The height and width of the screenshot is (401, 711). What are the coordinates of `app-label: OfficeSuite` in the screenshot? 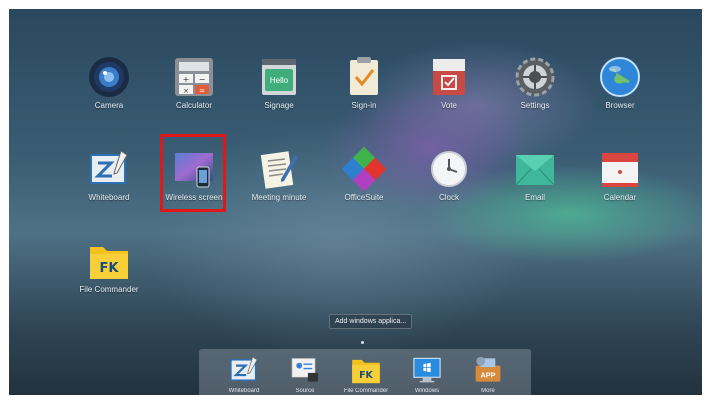 It's located at (364, 197).